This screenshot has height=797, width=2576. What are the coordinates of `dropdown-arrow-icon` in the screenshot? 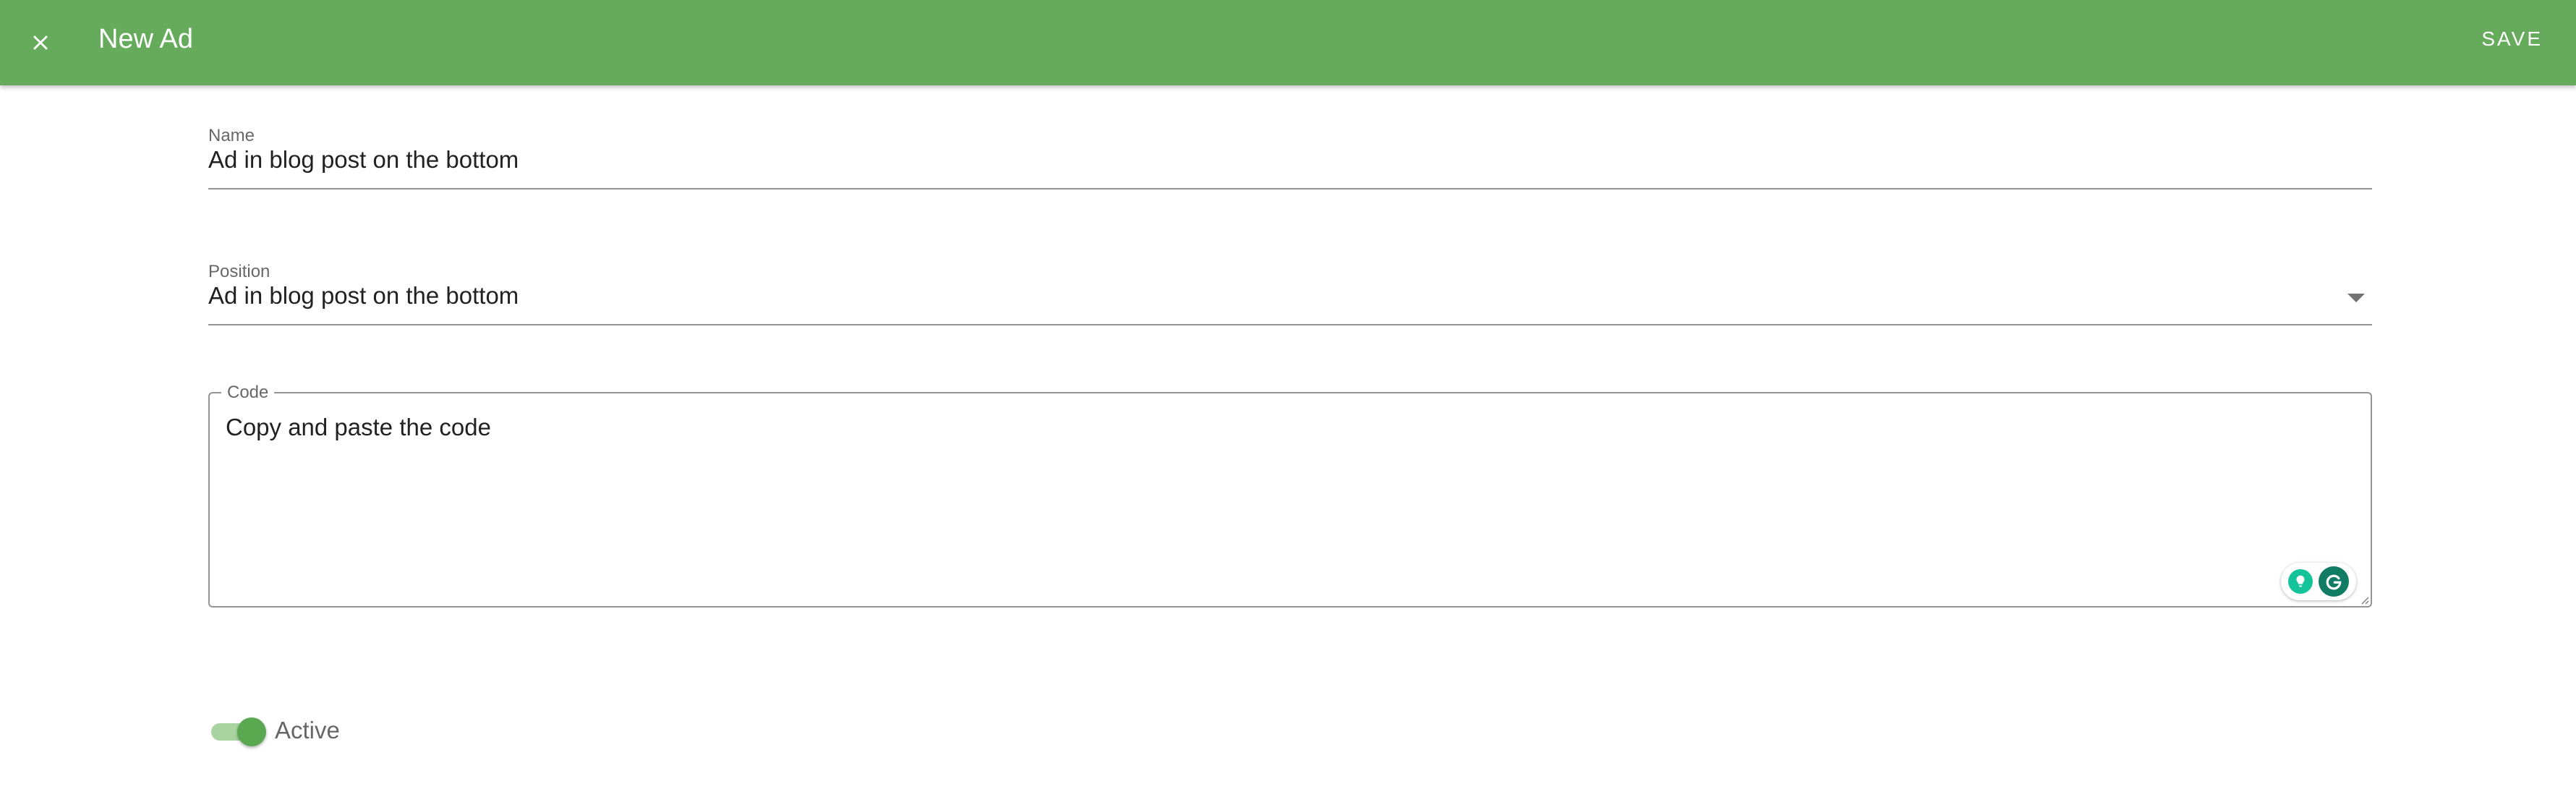 It's located at (2356, 298).